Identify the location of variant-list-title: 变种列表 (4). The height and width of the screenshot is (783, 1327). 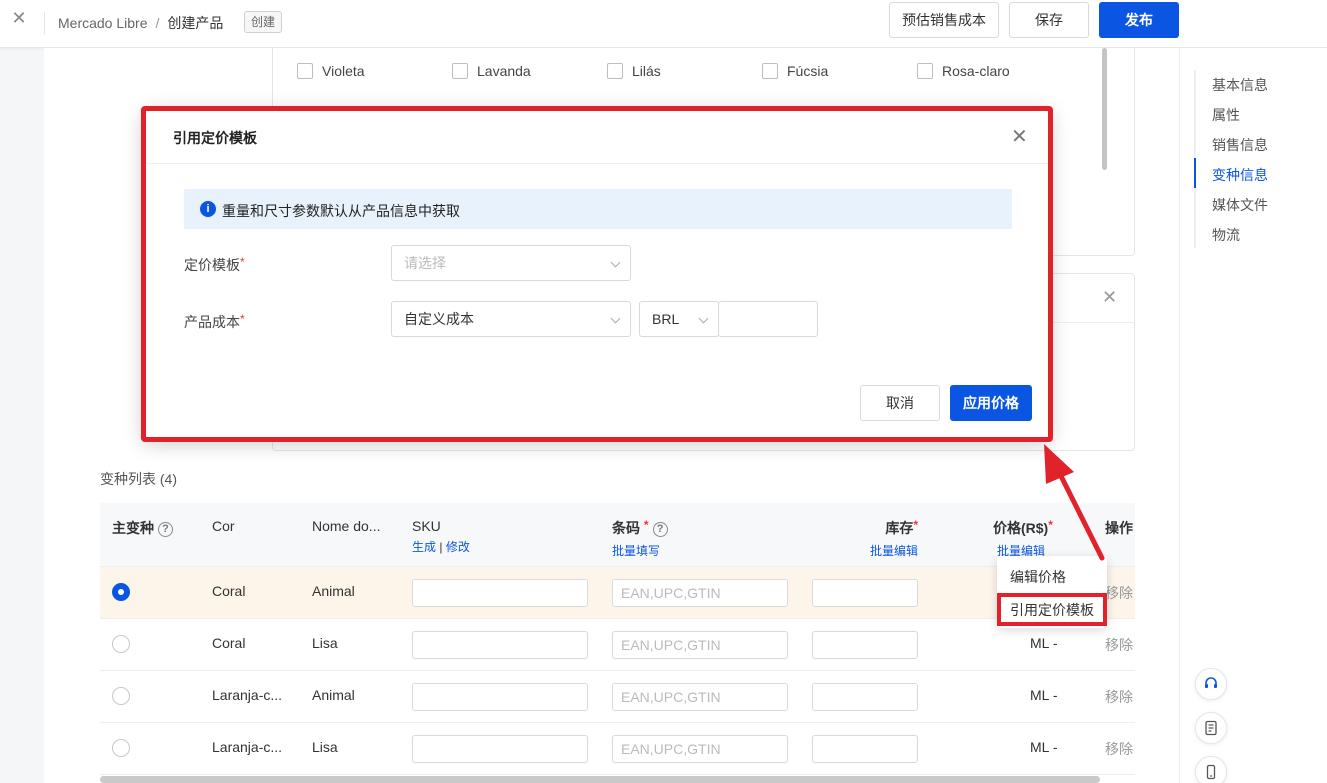
(138, 479).